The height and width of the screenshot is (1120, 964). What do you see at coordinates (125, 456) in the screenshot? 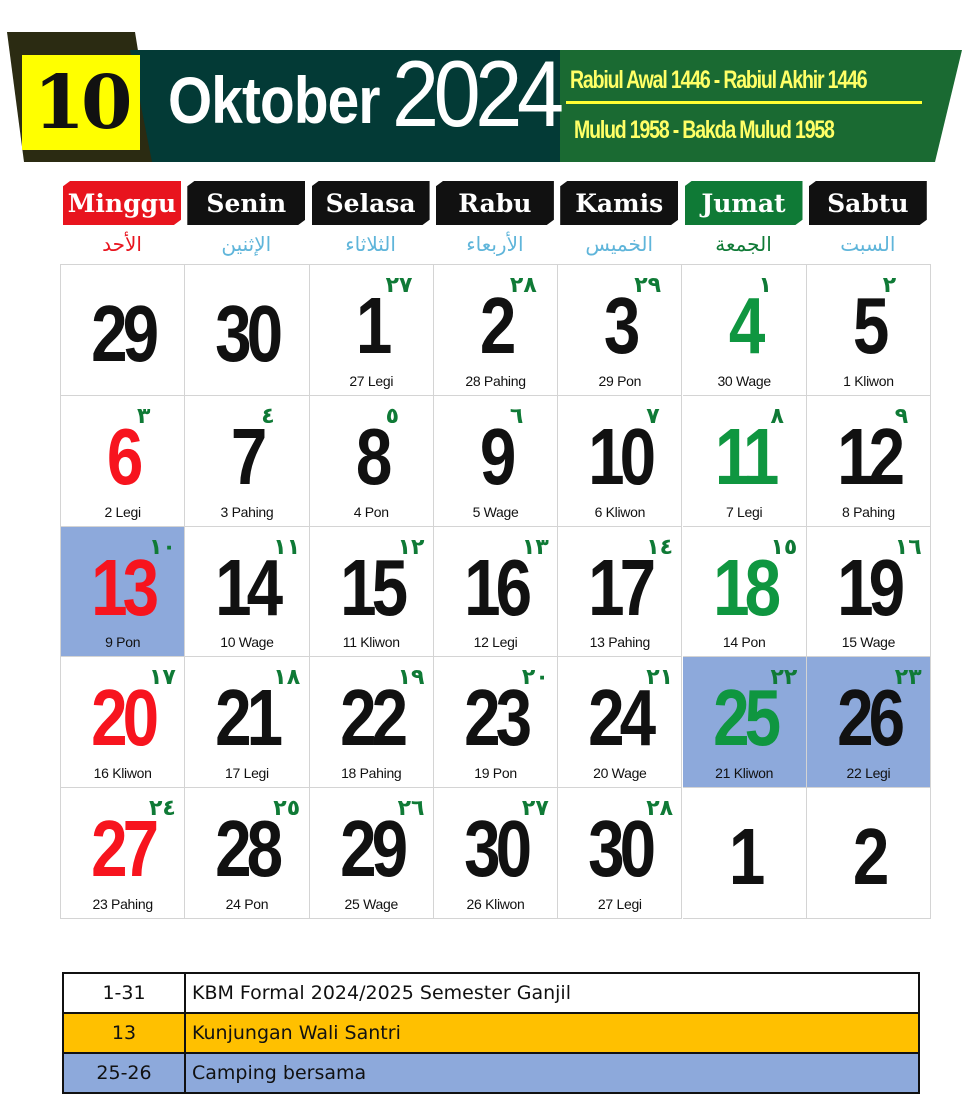
I see `gregorian-day: 6` at bounding box center [125, 456].